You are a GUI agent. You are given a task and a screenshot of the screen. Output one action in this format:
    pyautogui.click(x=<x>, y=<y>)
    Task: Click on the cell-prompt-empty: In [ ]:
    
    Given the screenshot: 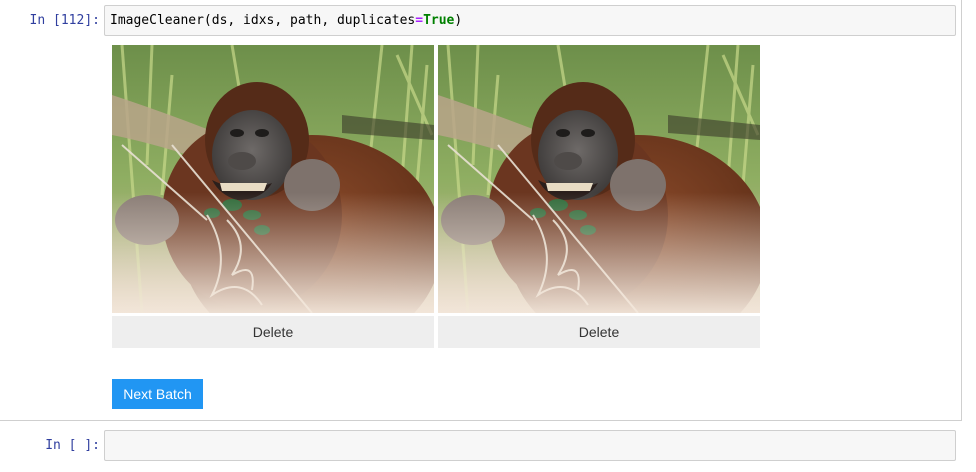 What is the action you would take?
    pyautogui.click(x=72, y=445)
    